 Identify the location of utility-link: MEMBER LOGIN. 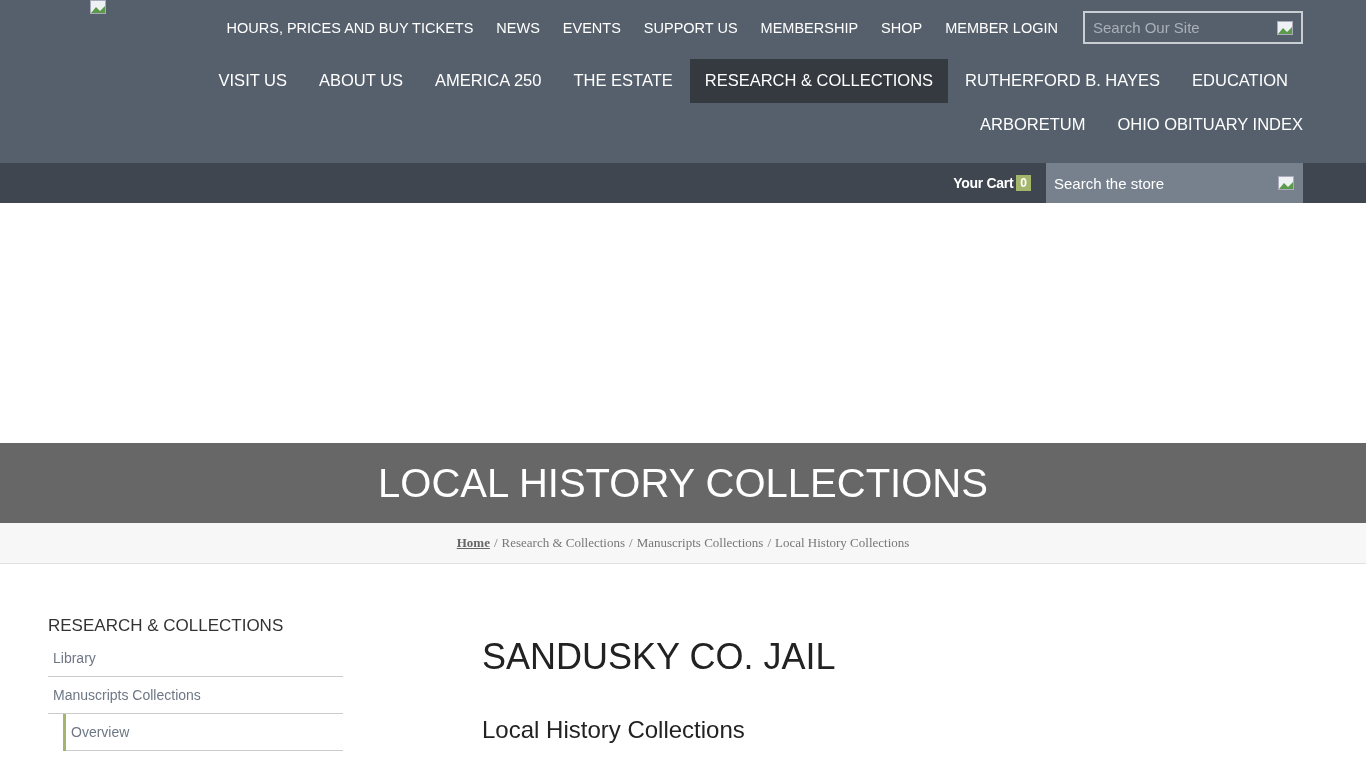
(1001, 27).